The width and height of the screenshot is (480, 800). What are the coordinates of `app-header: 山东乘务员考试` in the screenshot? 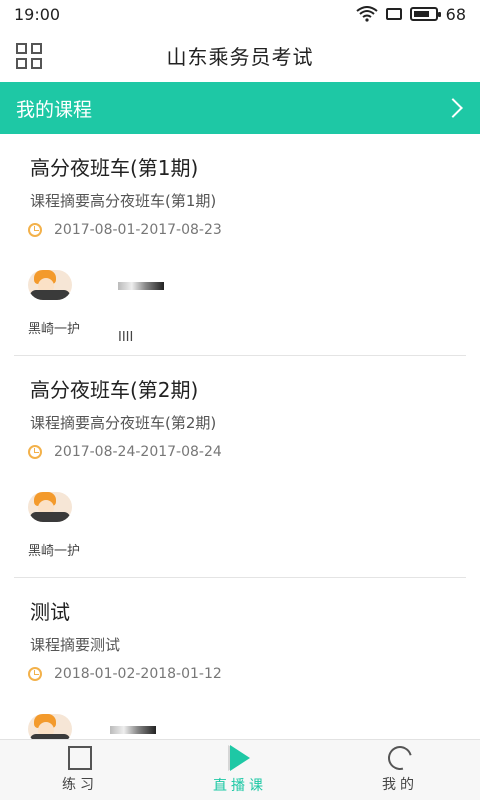 It's located at (240, 55).